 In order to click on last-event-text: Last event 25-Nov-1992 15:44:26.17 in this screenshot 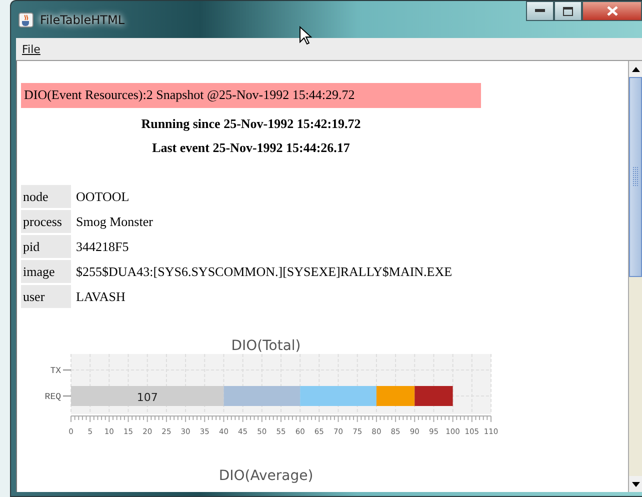, I will do `click(251, 148)`.